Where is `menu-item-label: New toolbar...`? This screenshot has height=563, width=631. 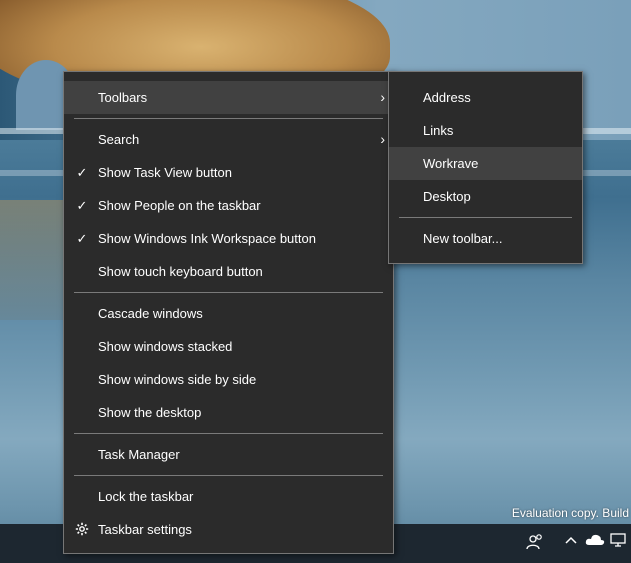 menu-item-label: New toolbar... is located at coordinates (463, 238).